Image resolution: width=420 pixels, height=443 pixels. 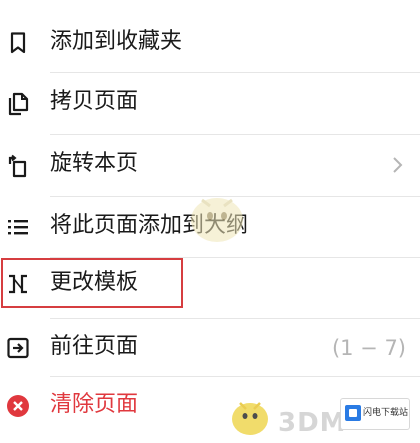 I want to click on menu-item-label: 添加到收藏夹, so click(x=116, y=41).